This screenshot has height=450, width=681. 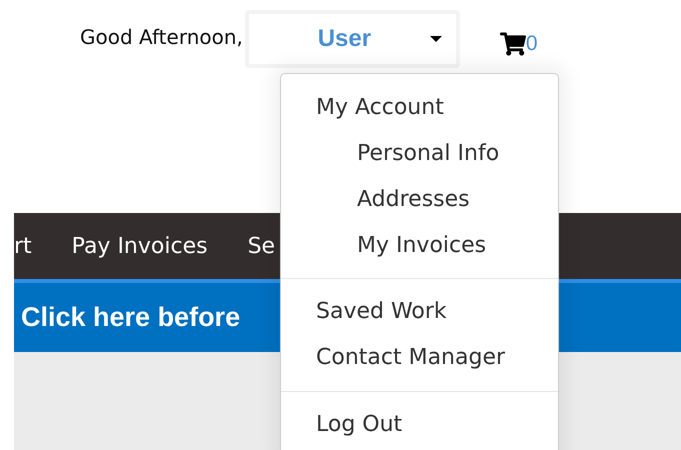 What do you see at coordinates (161, 37) in the screenshot?
I see `greeting-text: Good Afternoon,` at bounding box center [161, 37].